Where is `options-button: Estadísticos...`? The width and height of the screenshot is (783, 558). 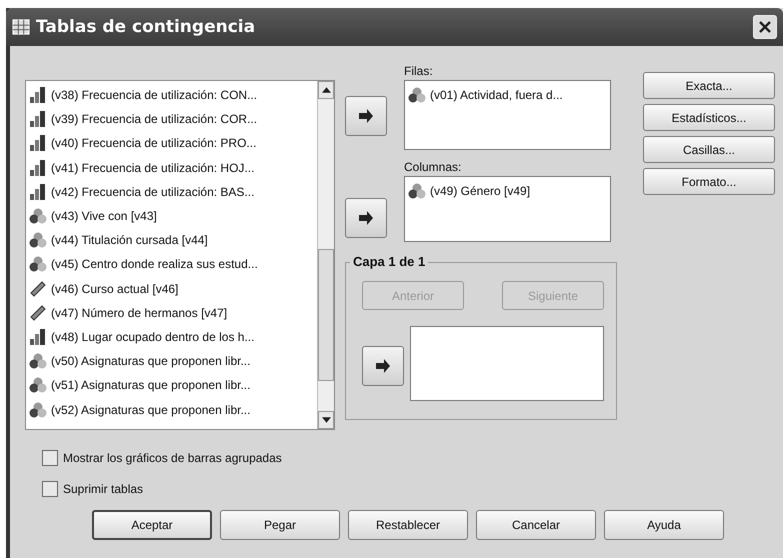 options-button: Estadísticos... is located at coordinates (709, 117).